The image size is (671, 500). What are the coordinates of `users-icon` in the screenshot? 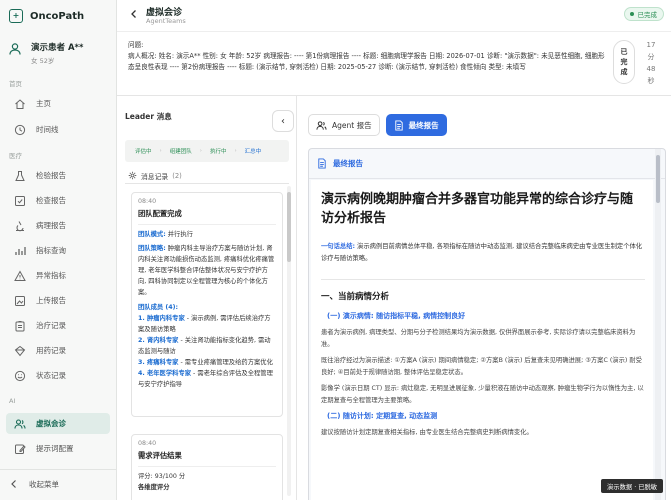 It's located at (321, 125).